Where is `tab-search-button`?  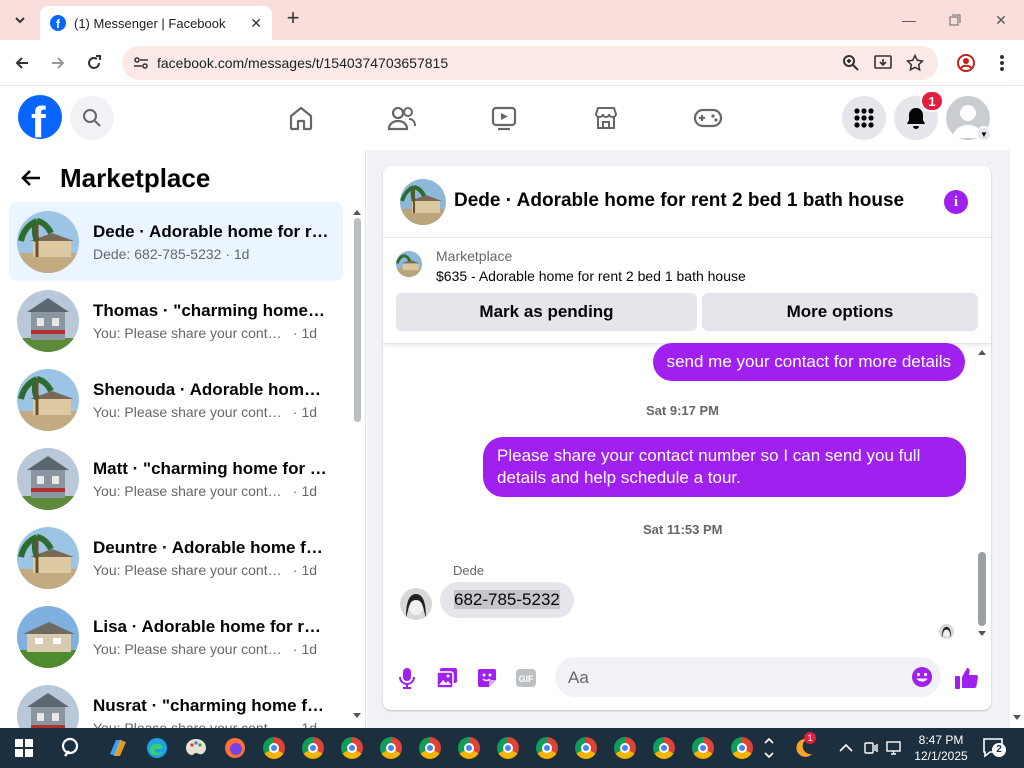
tab-search-button is located at coordinates (20, 20).